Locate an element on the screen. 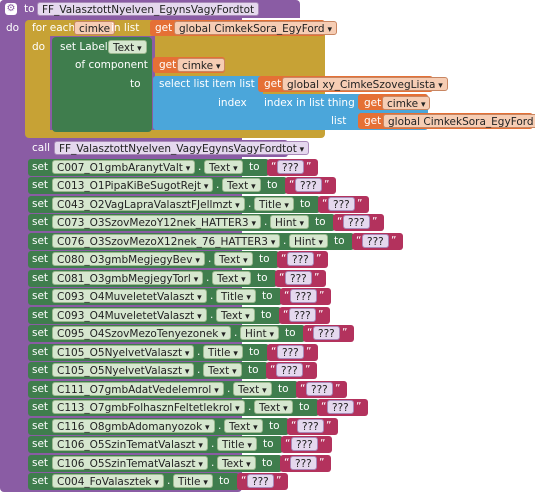 The width and height of the screenshot is (535, 500). component-dropdown: C116_O8gmbAdomanyozok is located at coordinates (133, 426).